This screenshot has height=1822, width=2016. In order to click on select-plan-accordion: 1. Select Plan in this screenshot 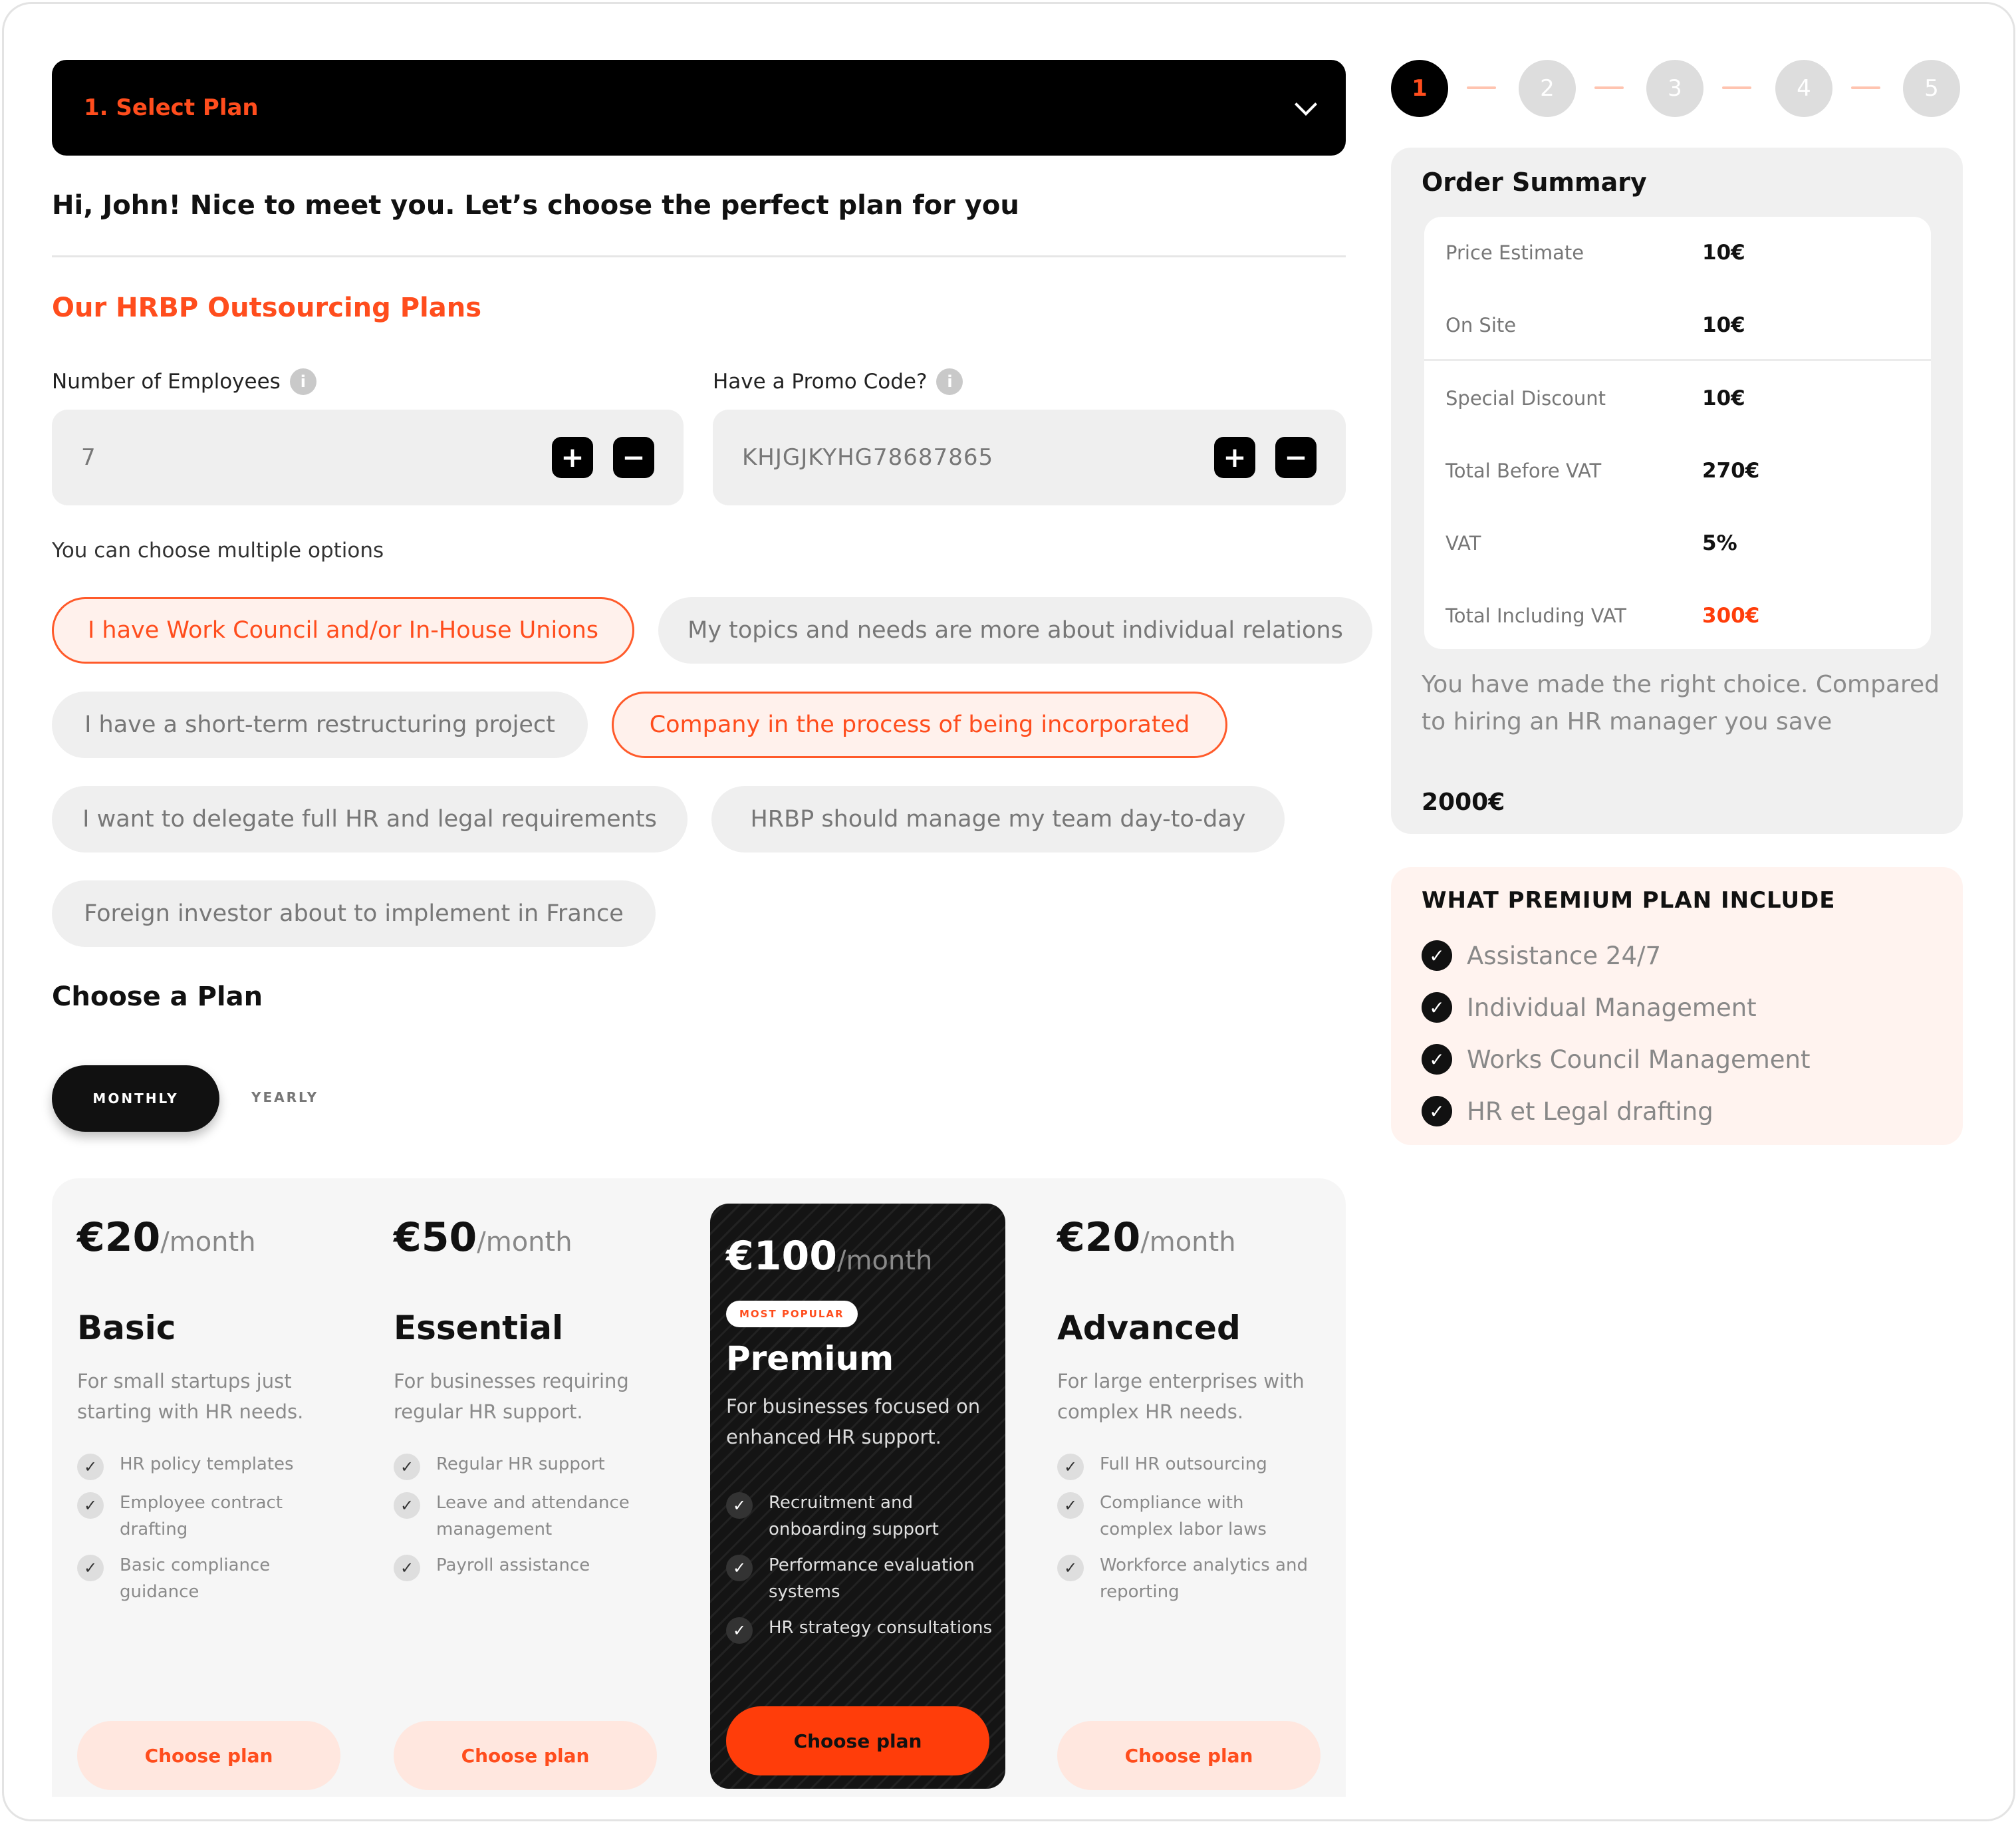, I will do `click(699, 108)`.